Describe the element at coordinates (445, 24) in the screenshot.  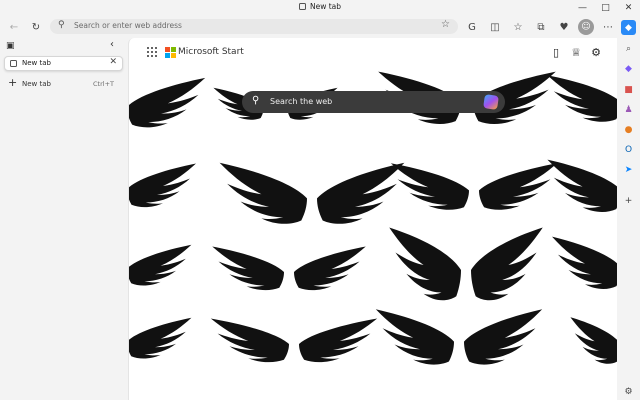
I see `favorite-star-icon: ☆` at that location.